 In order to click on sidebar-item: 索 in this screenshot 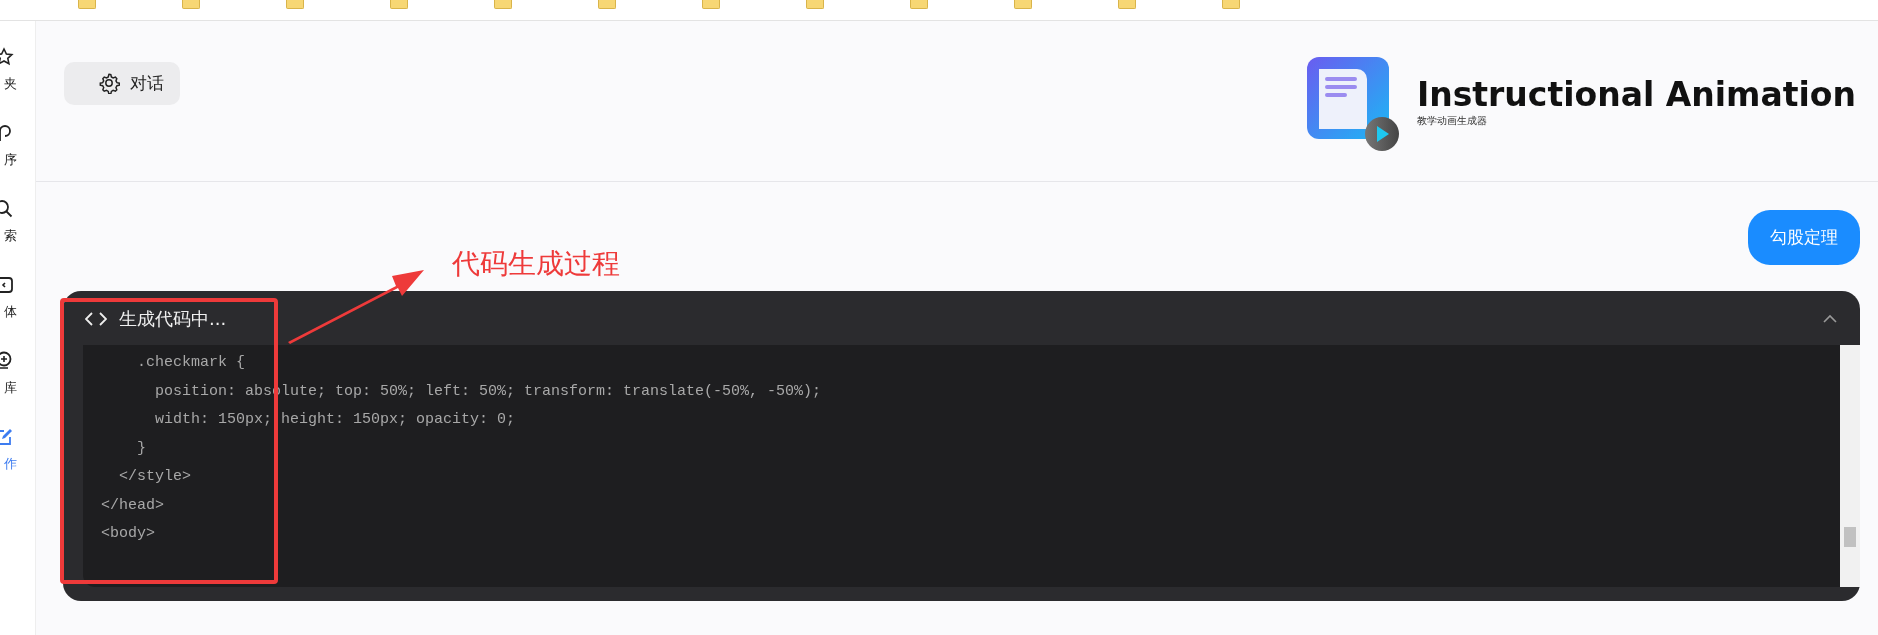, I will do `click(10, 236)`.